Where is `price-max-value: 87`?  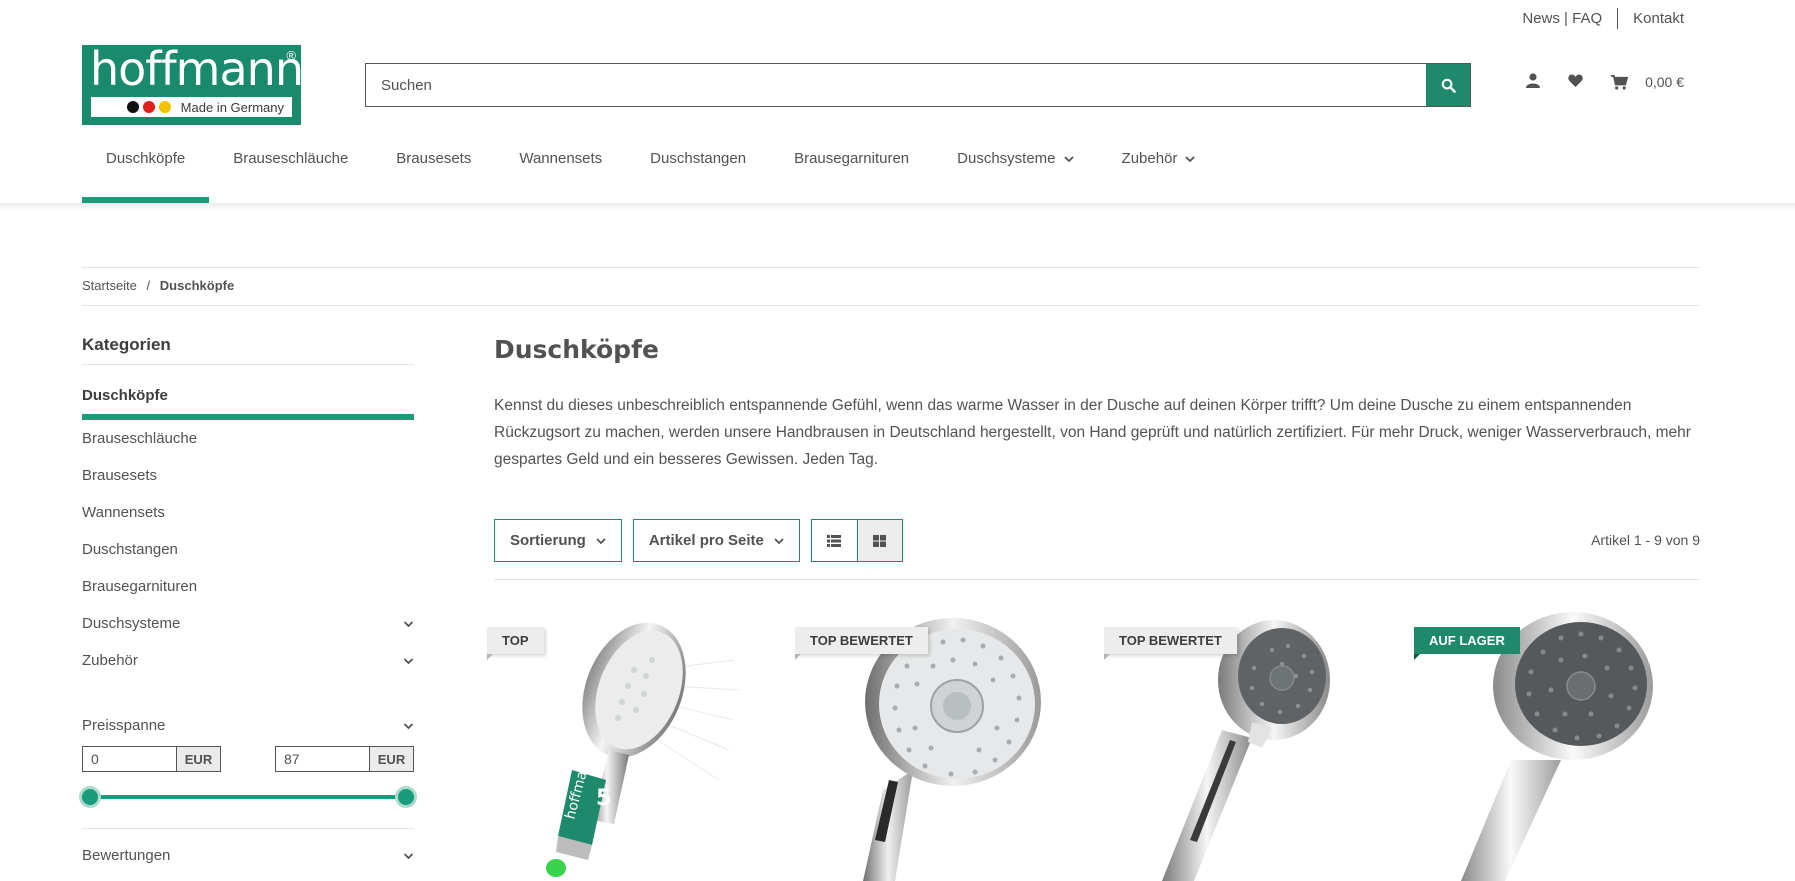 price-max-value: 87 is located at coordinates (322, 759).